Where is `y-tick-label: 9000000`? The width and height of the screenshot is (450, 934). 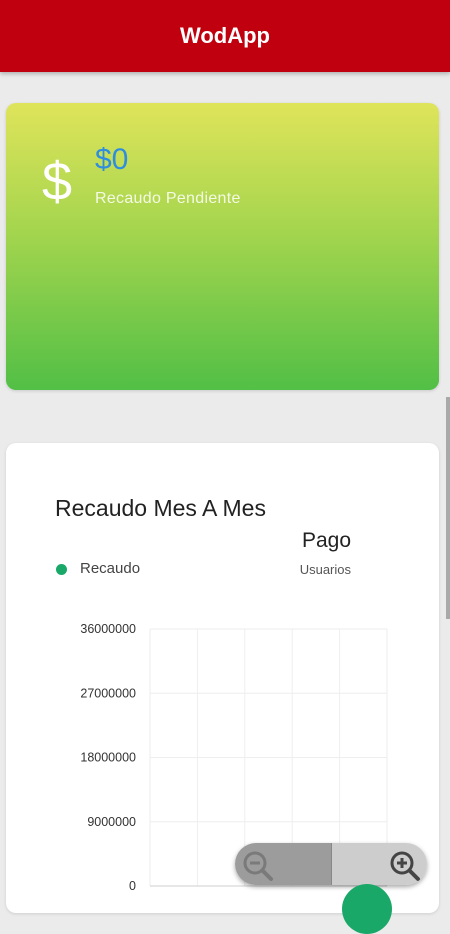 y-tick-label: 9000000 is located at coordinates (111, 822).